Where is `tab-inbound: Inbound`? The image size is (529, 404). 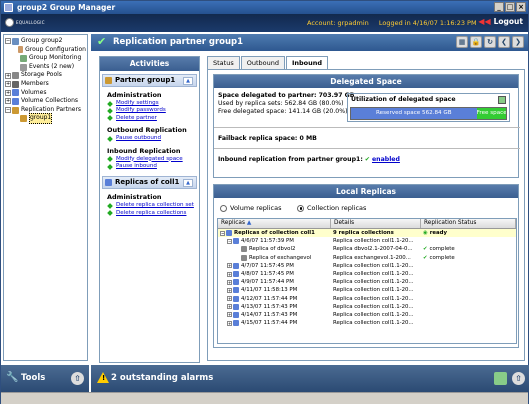 tab-inbound: Inbound is located at coordinates (307, 63).